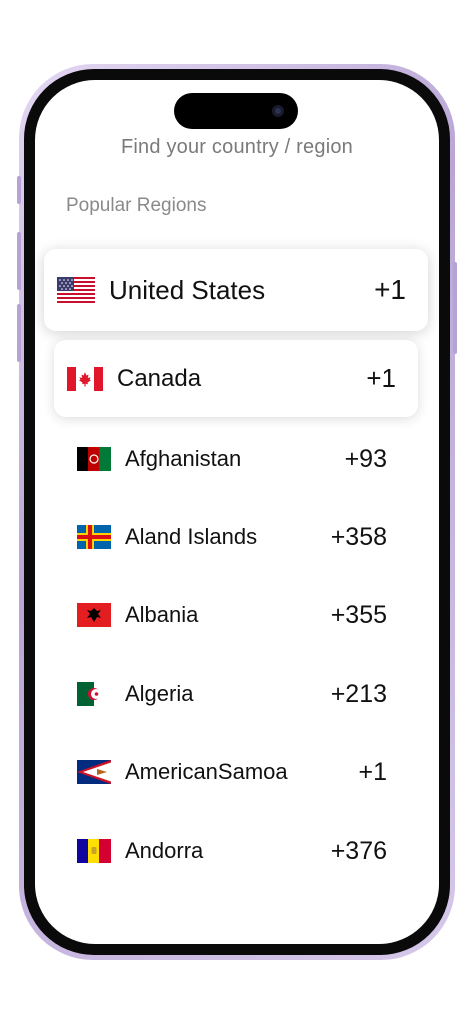 The height and width of the screenshot is (1024, 472). I want to click on al-flag-icon, so click(94, 615).